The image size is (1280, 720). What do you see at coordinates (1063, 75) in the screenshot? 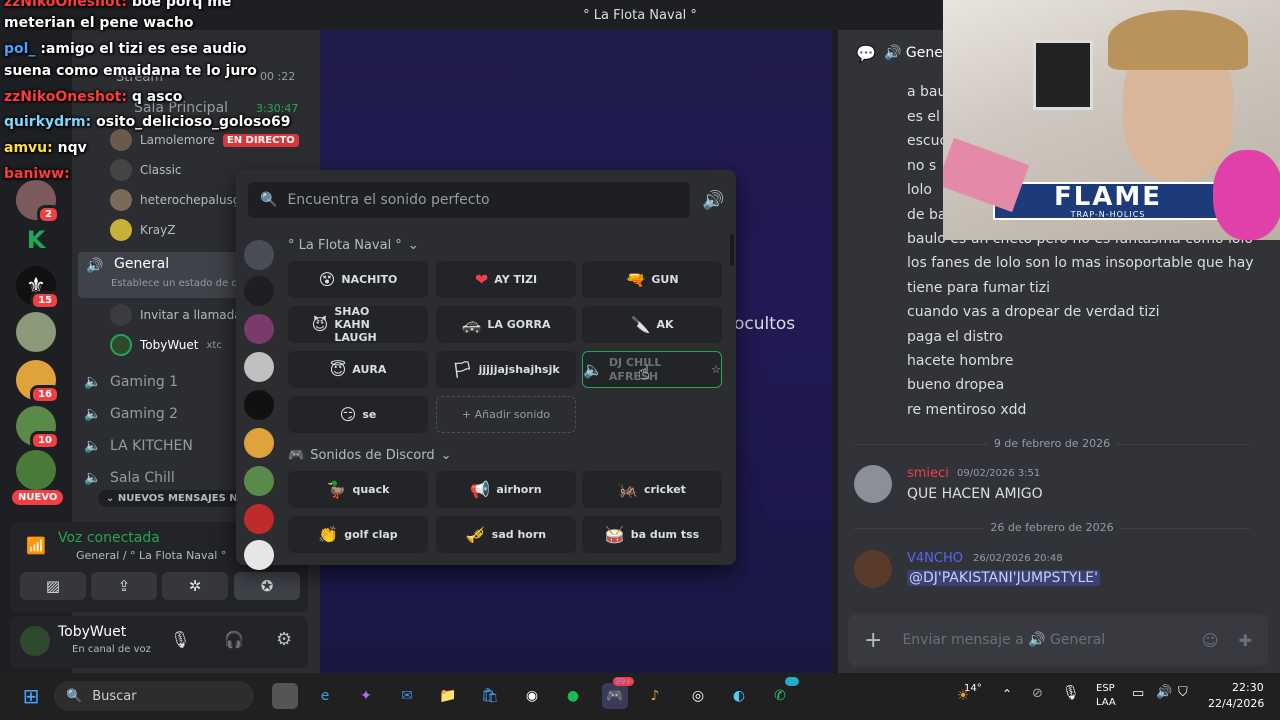
I see `poster-image` at bounding box center [1063, 75].